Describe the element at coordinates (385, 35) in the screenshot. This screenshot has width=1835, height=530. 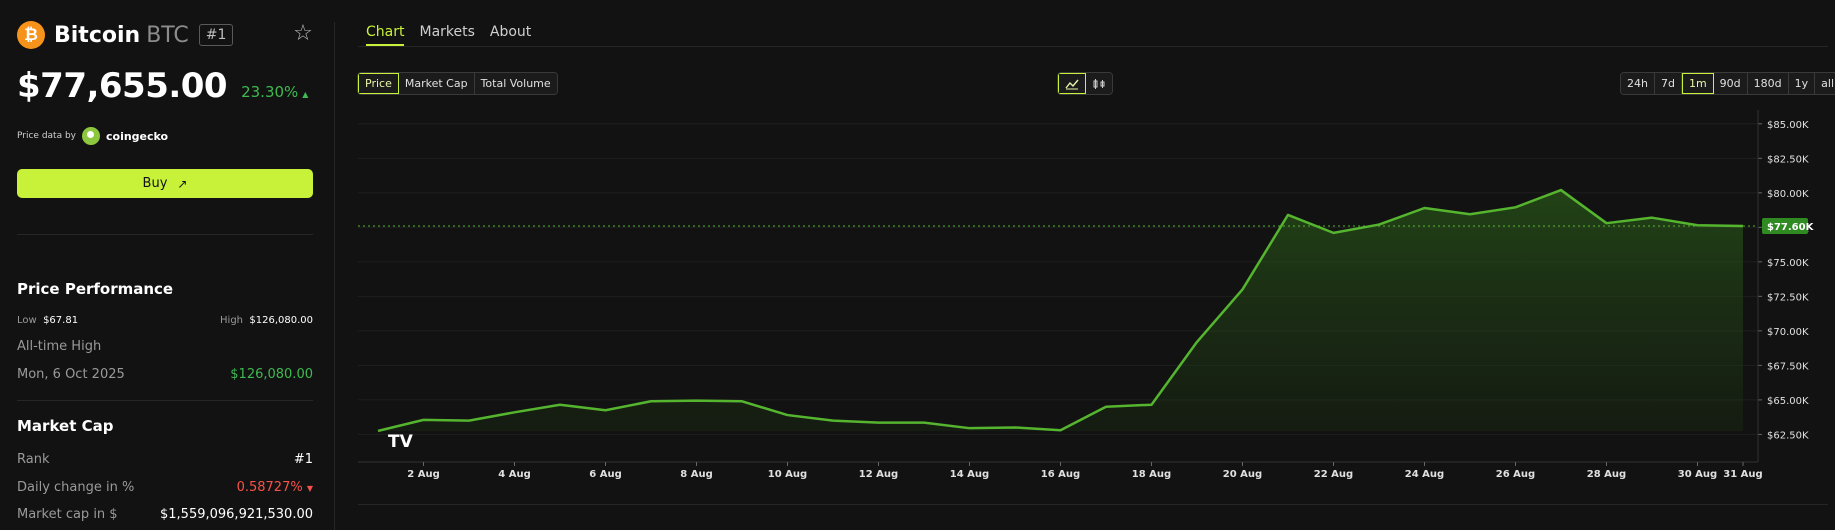
I see `tab-chart: Chart` at that location.